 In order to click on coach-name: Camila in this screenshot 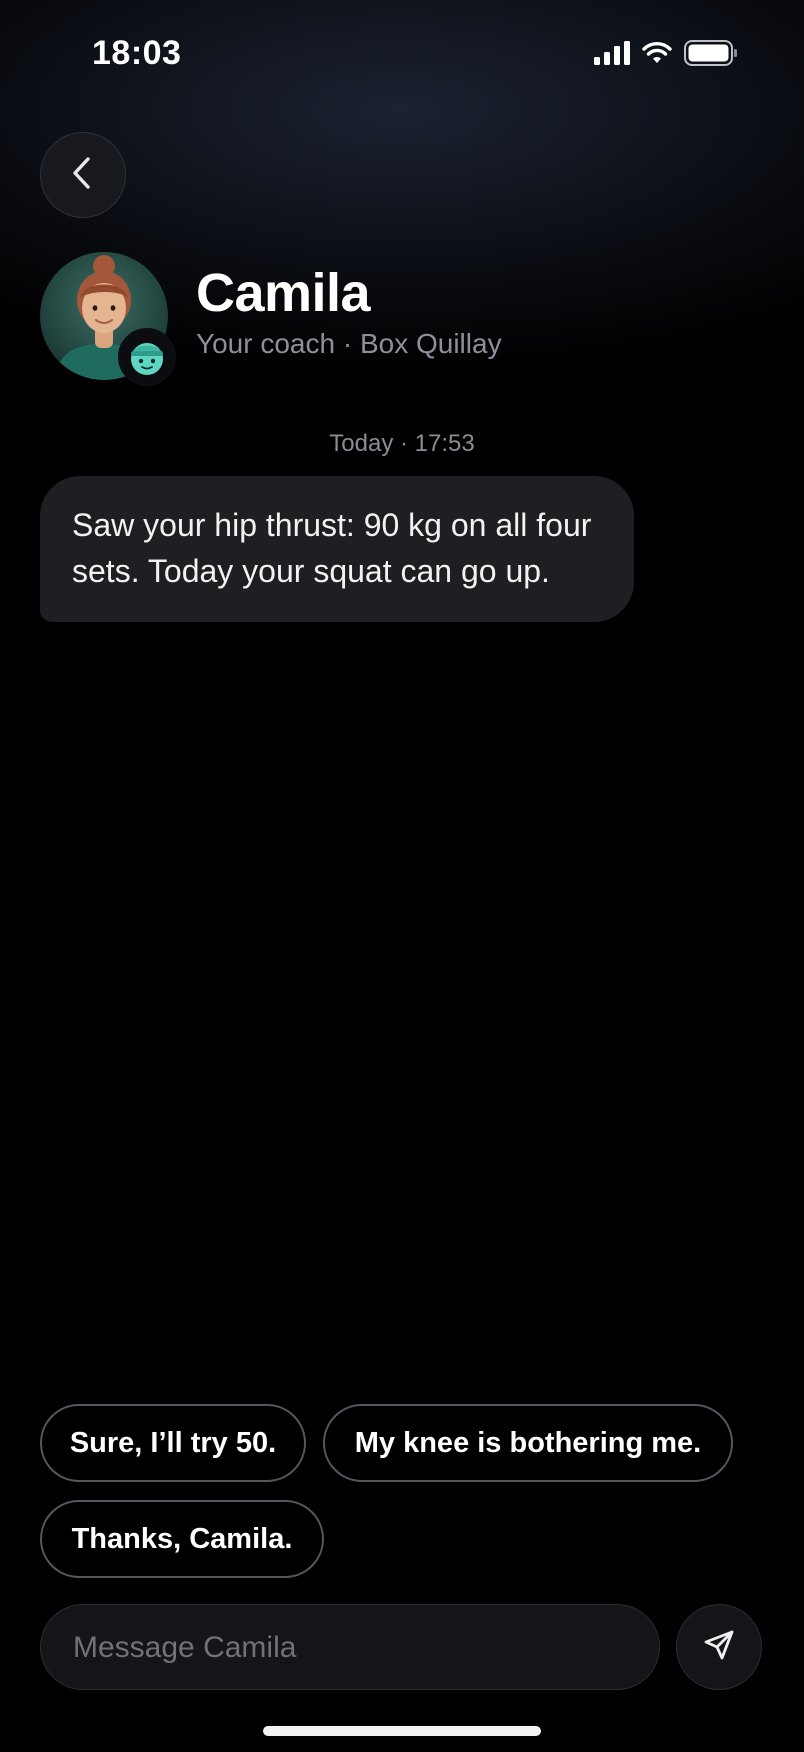, I will do `click(283, 293)`.